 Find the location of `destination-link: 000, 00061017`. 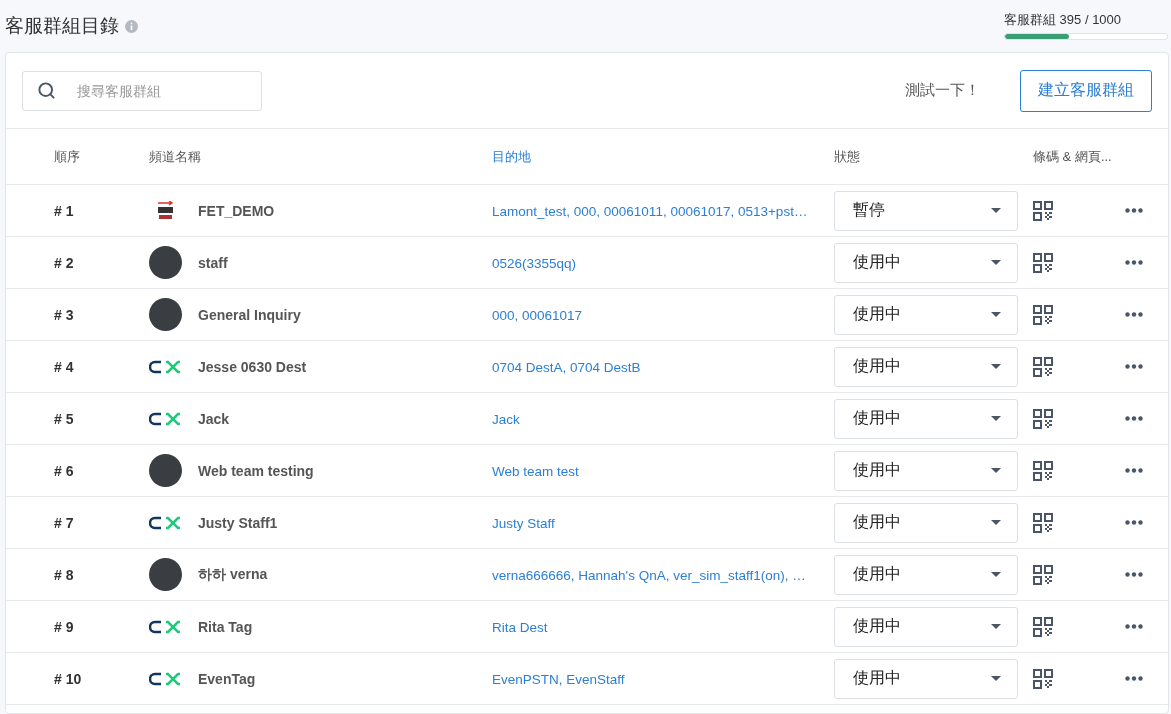

destination-link: 000, 00061017 is located at coordinates (537, 315).